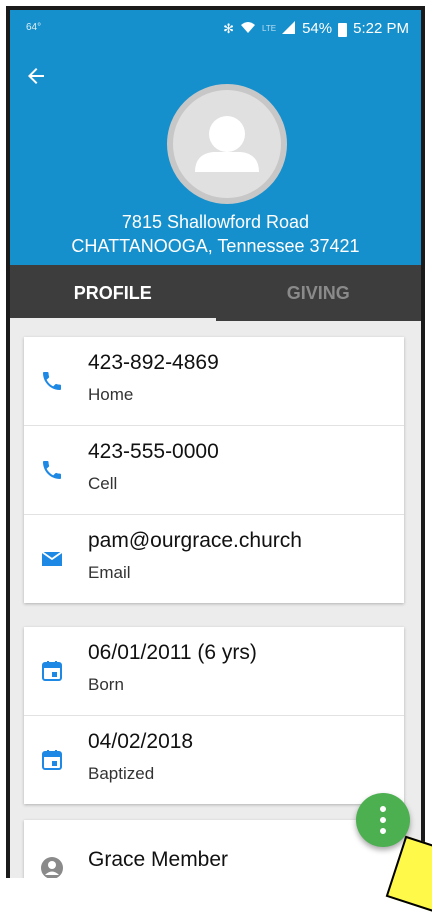 The width and height of the screenshot is (432, 916). I want to click on tab-profile: PROFILE, so click(113, 293).